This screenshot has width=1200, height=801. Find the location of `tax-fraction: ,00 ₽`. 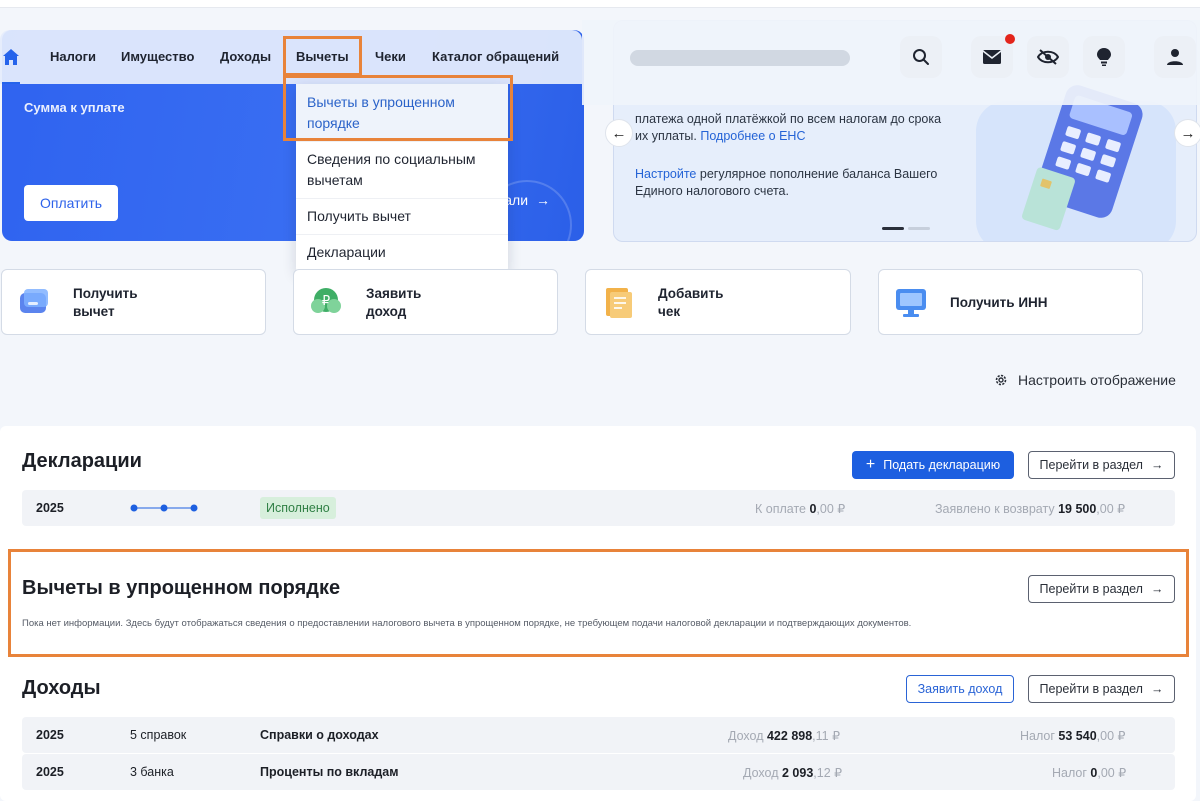

tax-fraction: ,00 ₽ is located at coordinates (1111, 736).